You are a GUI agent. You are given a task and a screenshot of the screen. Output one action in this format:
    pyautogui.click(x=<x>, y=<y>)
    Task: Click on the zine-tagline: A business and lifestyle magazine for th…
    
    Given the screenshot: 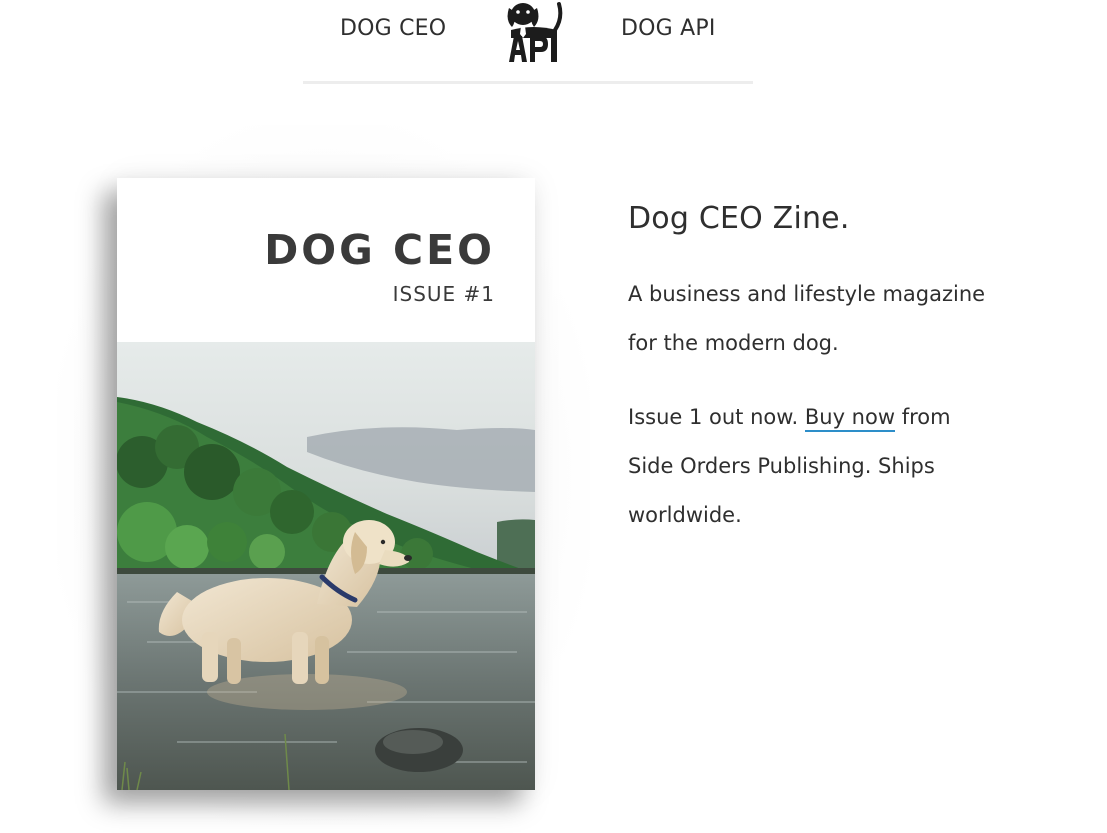 What is the action you would take?
    pyautogui.click(x=807, y=318)
    